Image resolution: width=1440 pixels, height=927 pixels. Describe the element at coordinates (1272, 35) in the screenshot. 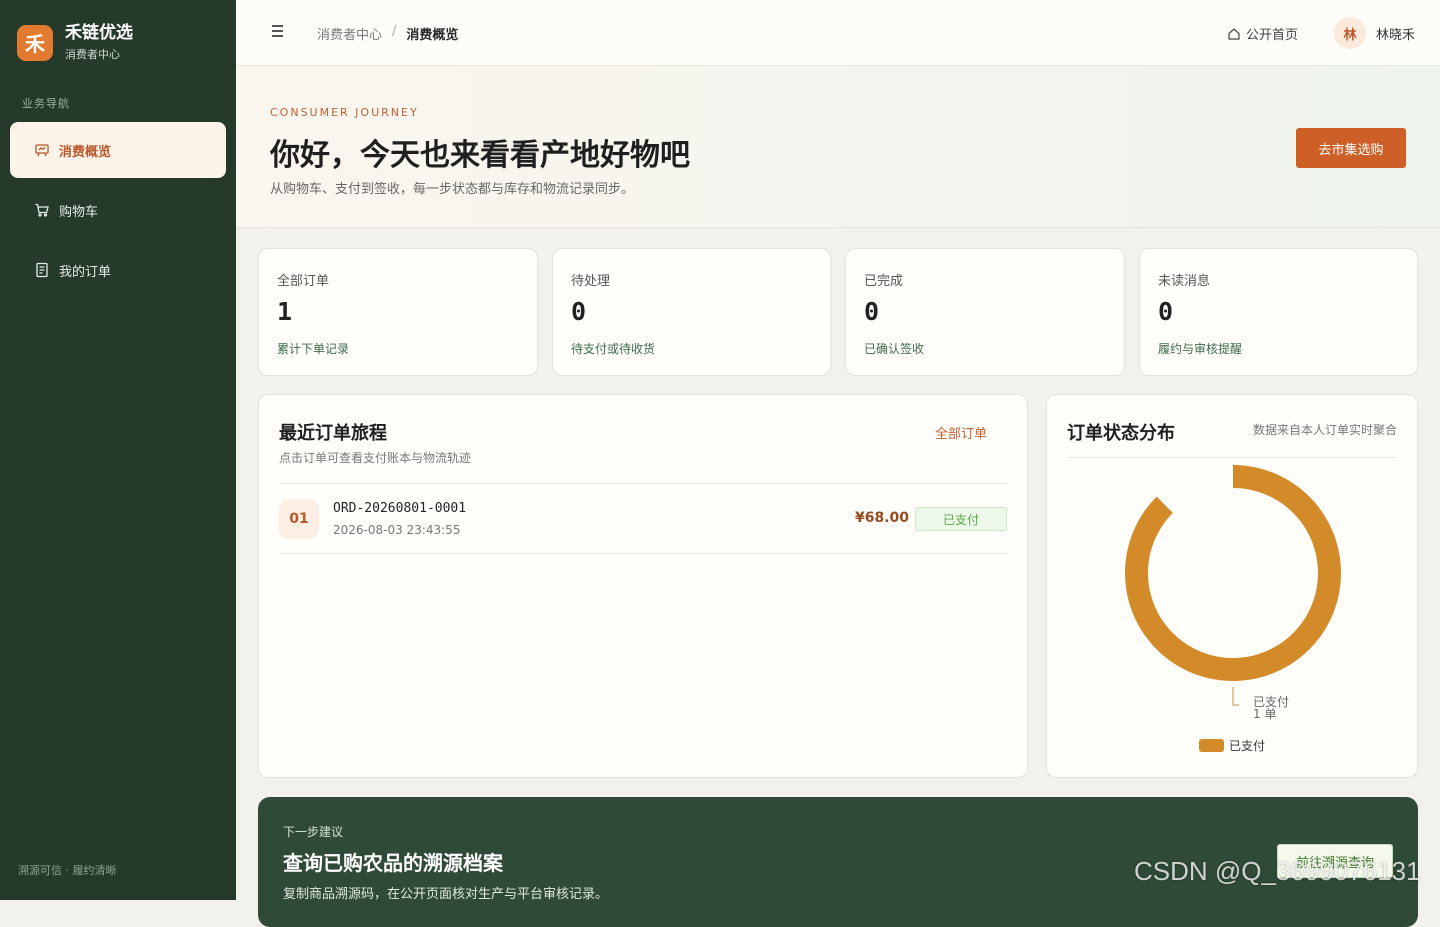

I see `public-home-label: 公开首页` at that location.